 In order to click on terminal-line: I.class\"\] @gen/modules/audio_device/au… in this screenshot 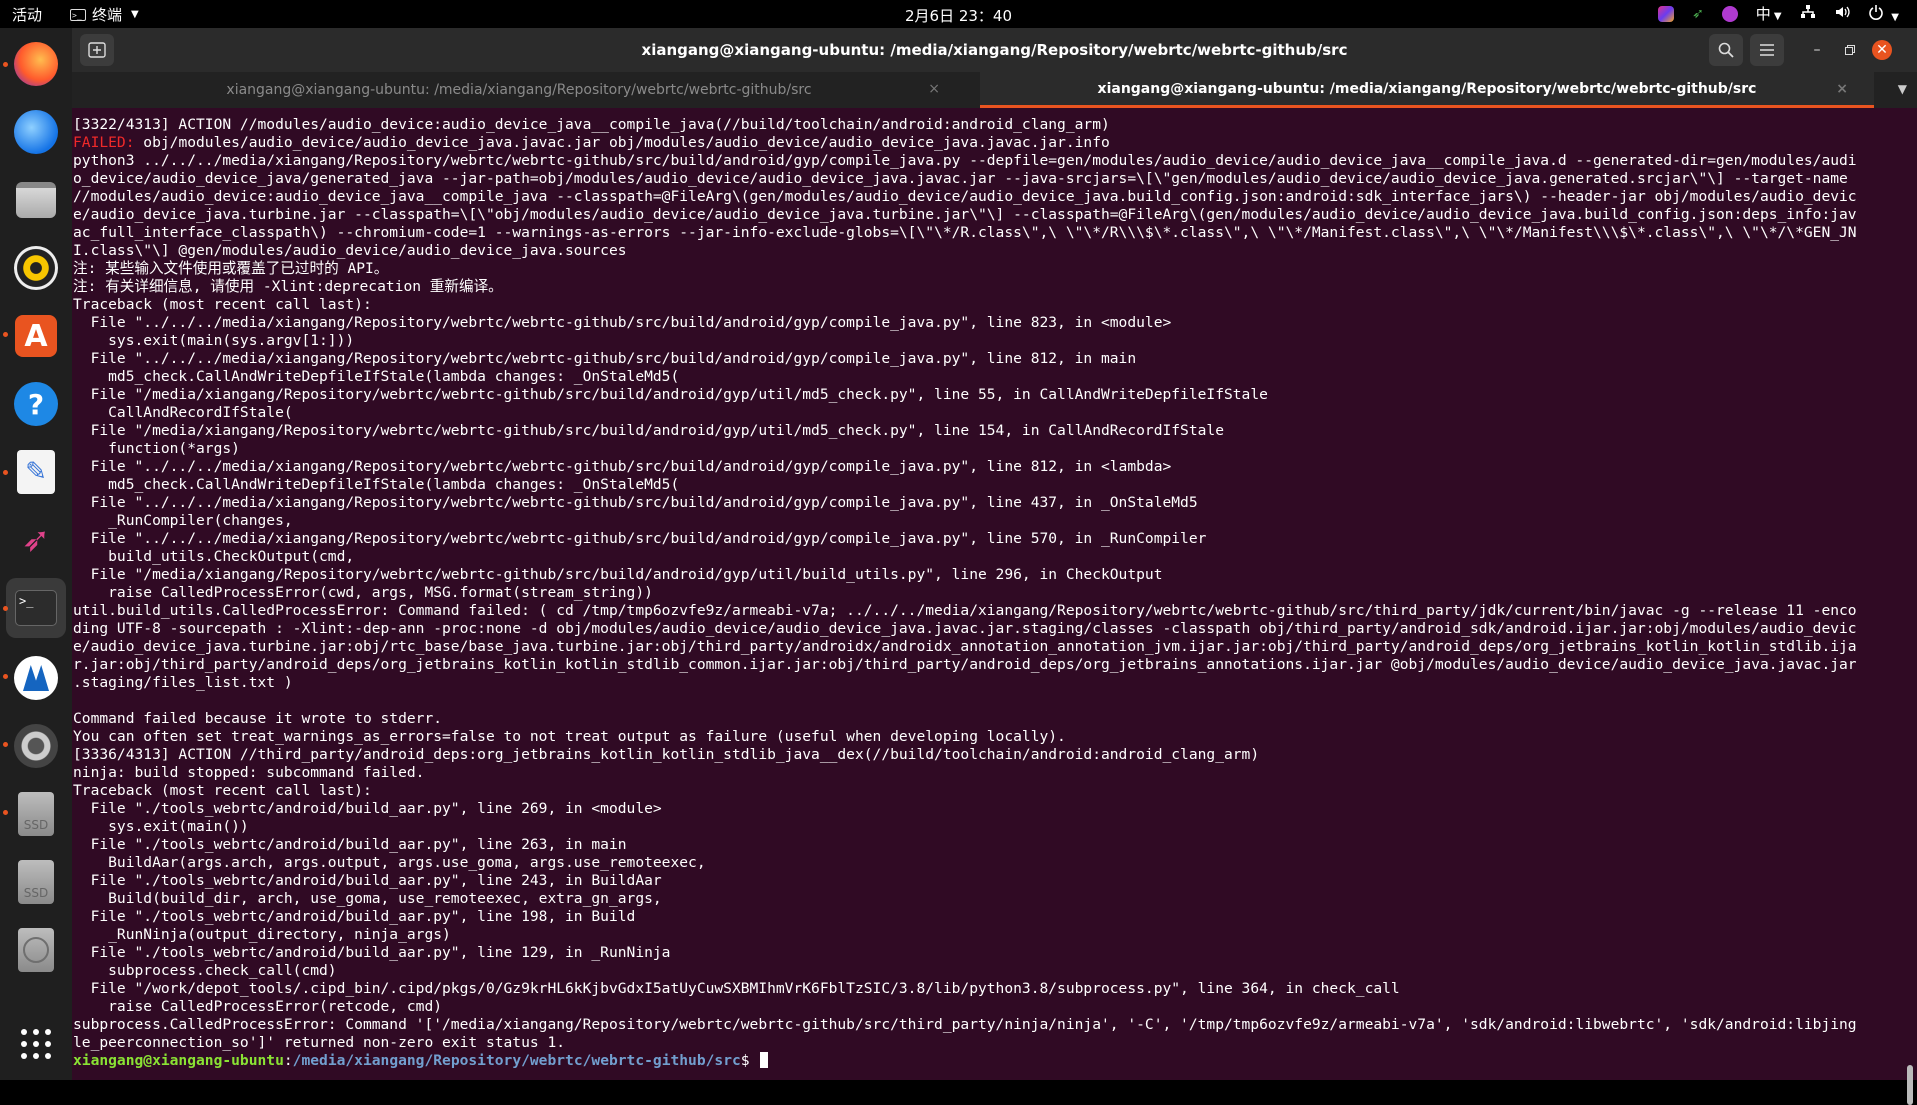, I will do `click(350, 250)`.